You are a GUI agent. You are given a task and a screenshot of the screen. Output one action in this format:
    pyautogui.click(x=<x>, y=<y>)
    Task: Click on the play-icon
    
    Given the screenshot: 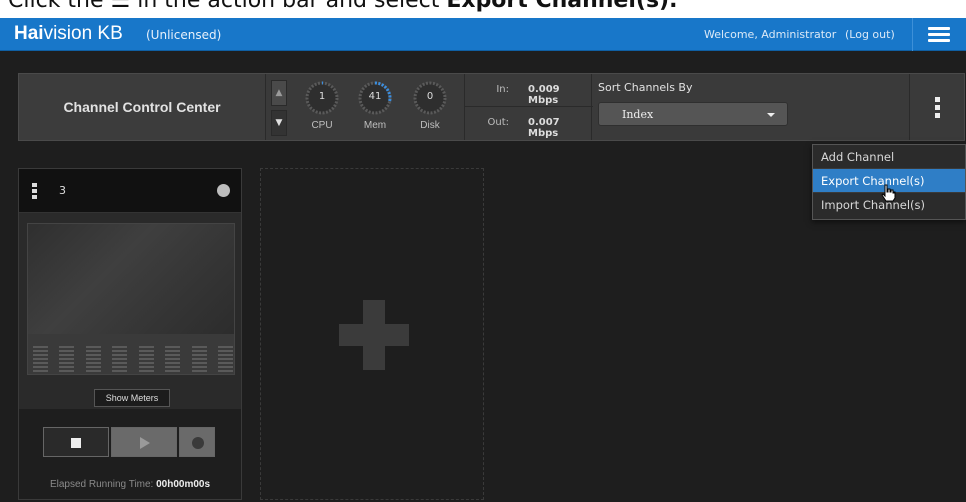 What is the action you would take?
    pyautogui.click(x=145, y=443)
    